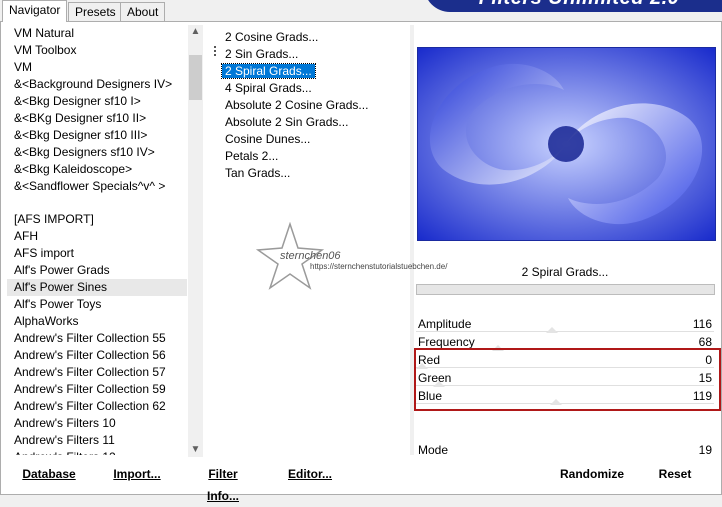 This screenshot has height=507, width=722. I want to click on database-button: Database, so click(49, 474).